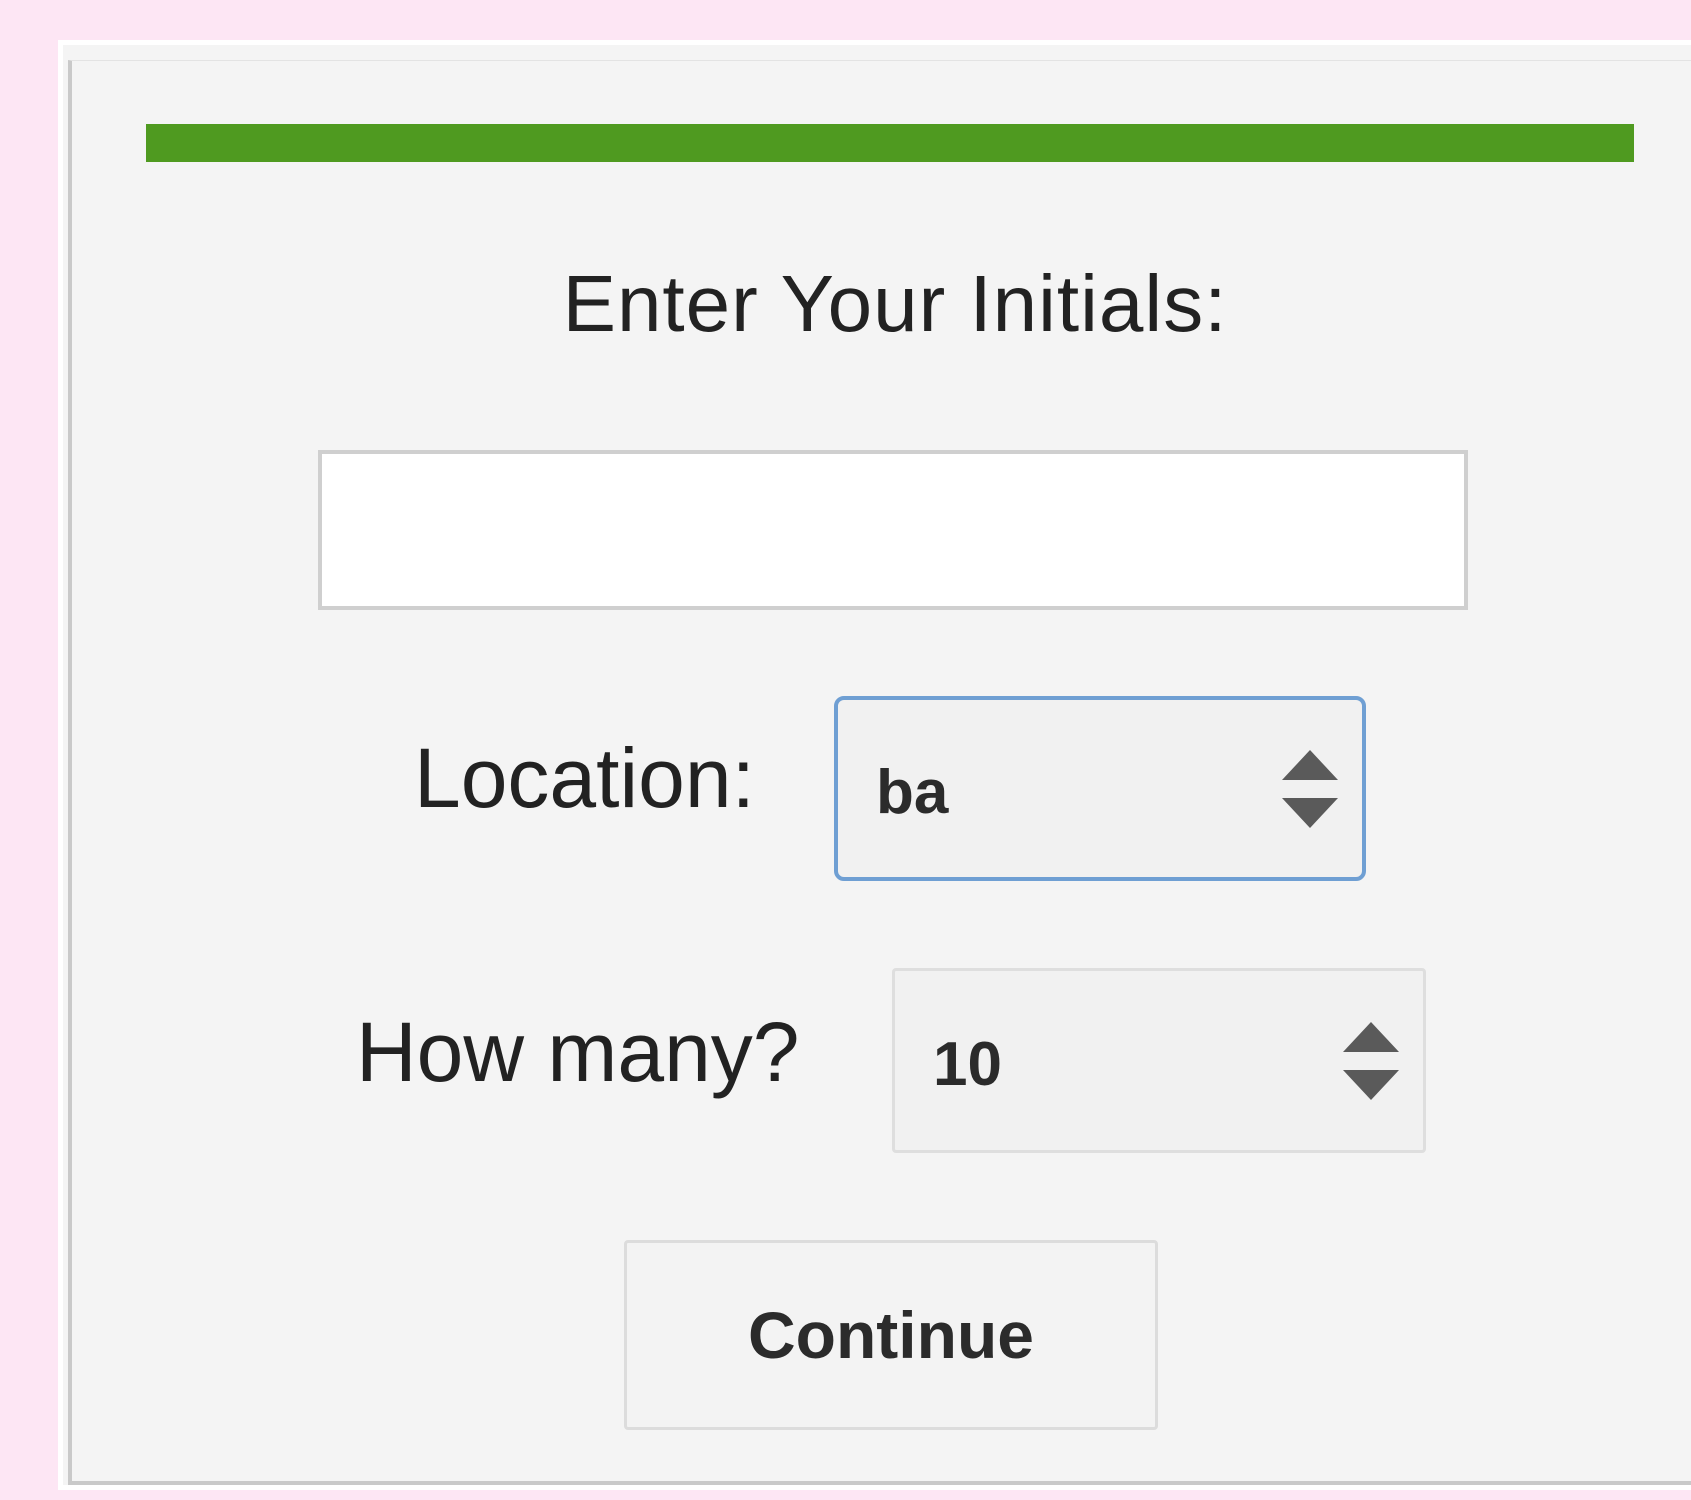 The width and height of the screenshot is (1691, 1500). I want to click on initials-input, so click(893, 530).